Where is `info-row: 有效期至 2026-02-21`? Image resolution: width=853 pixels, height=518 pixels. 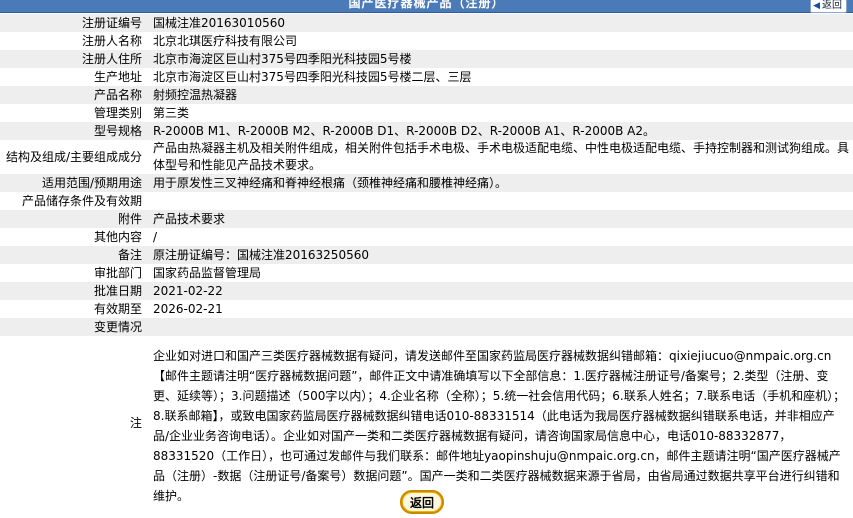 info-row: 有效期至 2026-02-21 is located at coordinates (426, 309).